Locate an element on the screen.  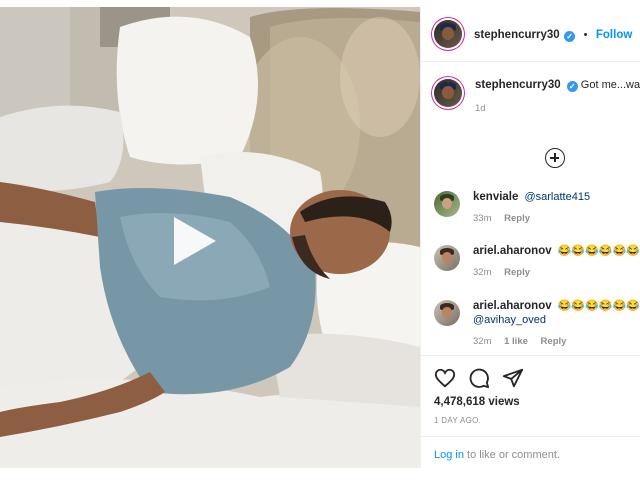
login-prompt: Log in to like or comment. is located at coordinates (530, 452).